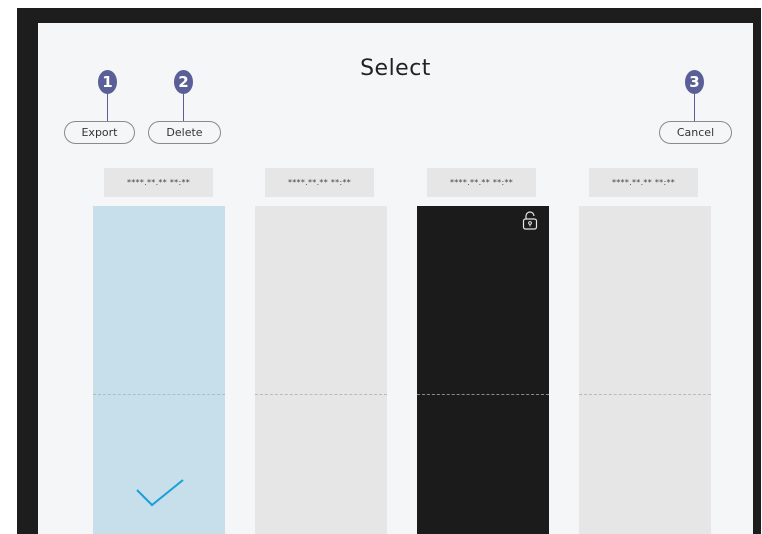  What do you see at coordinates (319, 182) in the screenshot?
I see `item-date-2: ****.**.** **:**` at bounding box center [319, 182].